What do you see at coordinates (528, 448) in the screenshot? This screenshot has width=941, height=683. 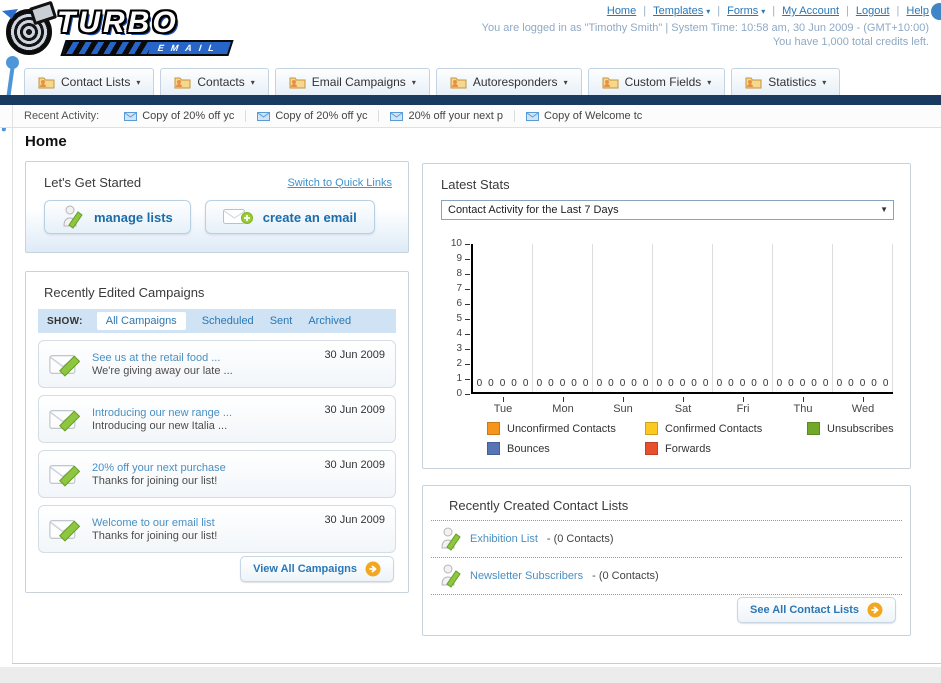 I see `legend-label: Bounces` at bounding box center [528, 448].